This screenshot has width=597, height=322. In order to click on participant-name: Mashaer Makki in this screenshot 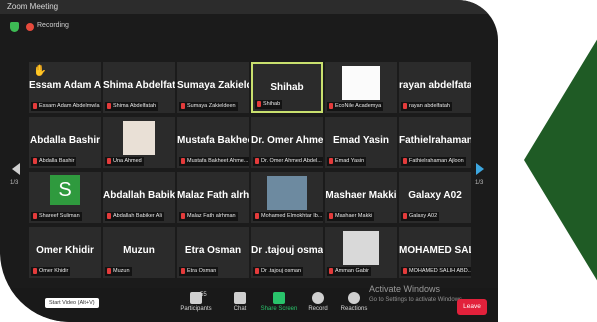, I will do `click(361, 195)`.